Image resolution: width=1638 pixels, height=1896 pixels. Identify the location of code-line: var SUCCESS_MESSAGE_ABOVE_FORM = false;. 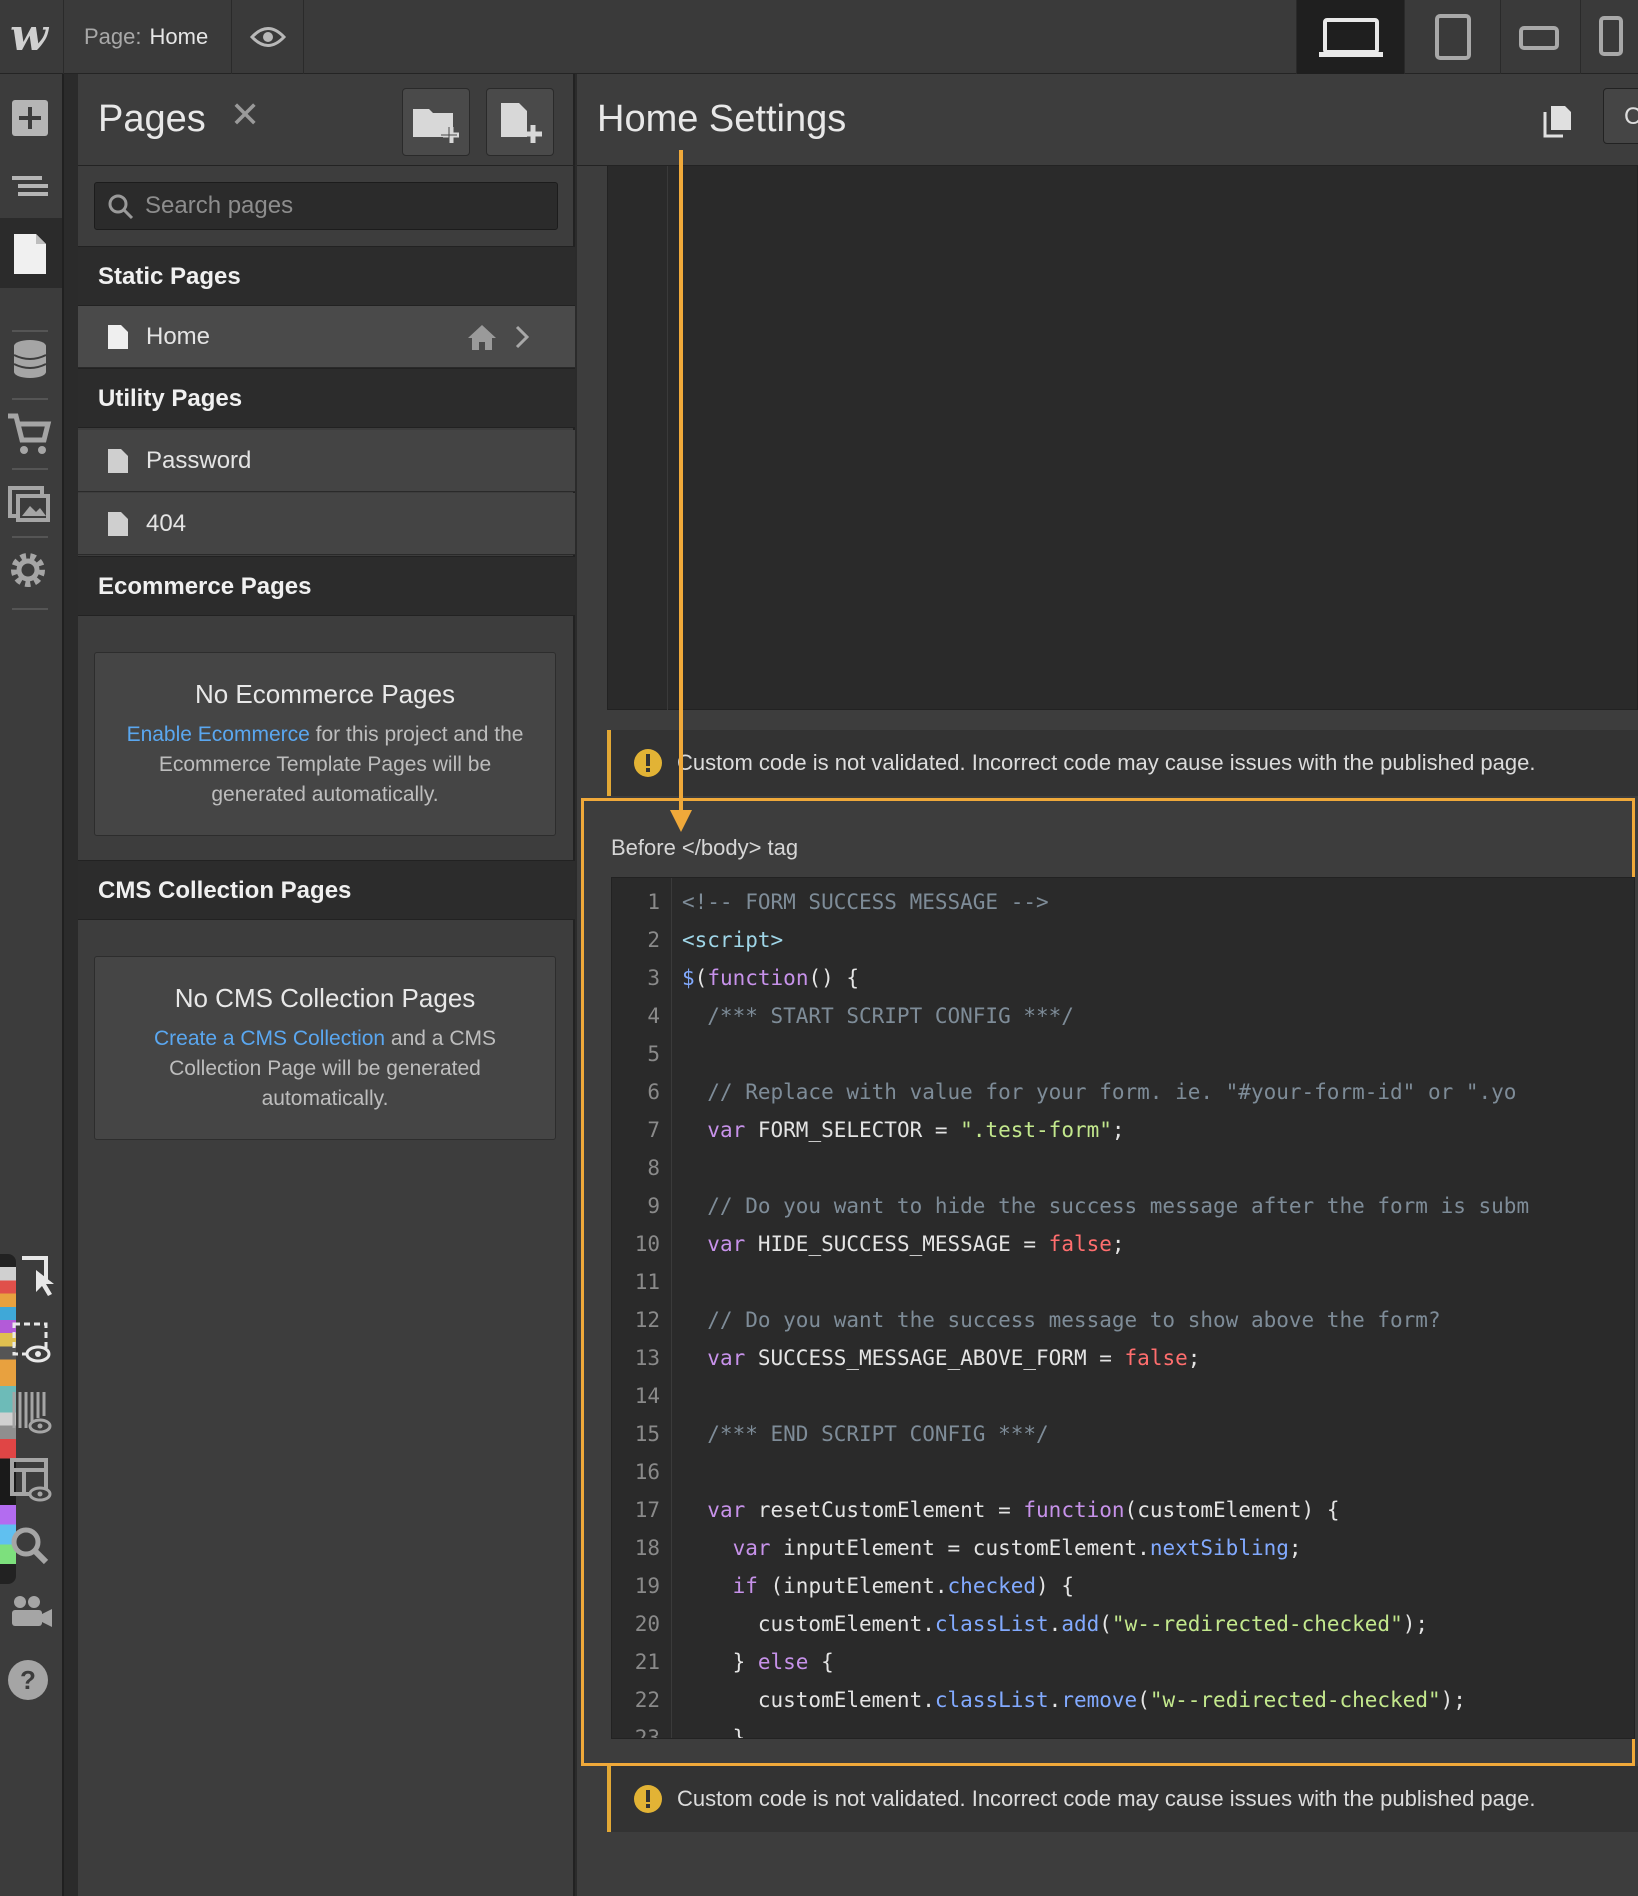
(954, 1358).